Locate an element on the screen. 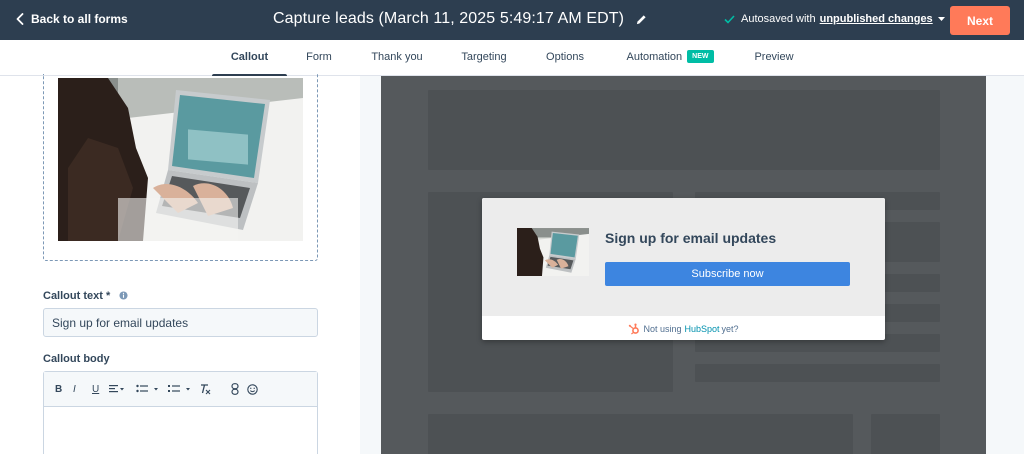  popup-image is located at coordinates (553, 252).